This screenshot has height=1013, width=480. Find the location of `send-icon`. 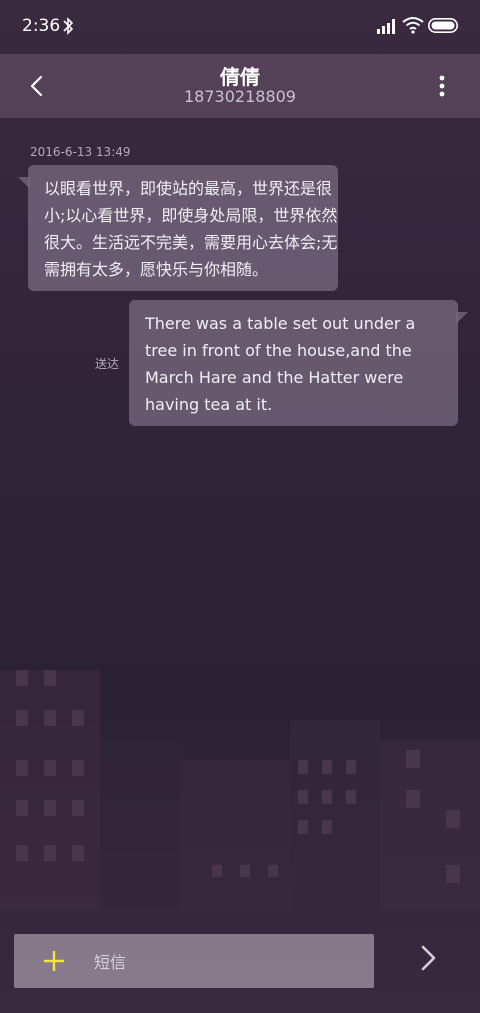

send-icon is located at coordinates (428, 958).